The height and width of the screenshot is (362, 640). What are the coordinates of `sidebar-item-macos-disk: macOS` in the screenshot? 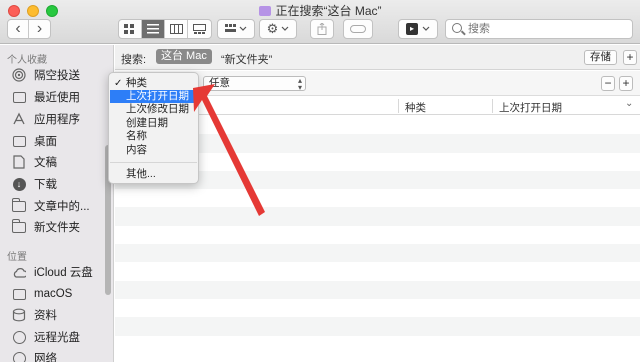 It's located at (42, 294).